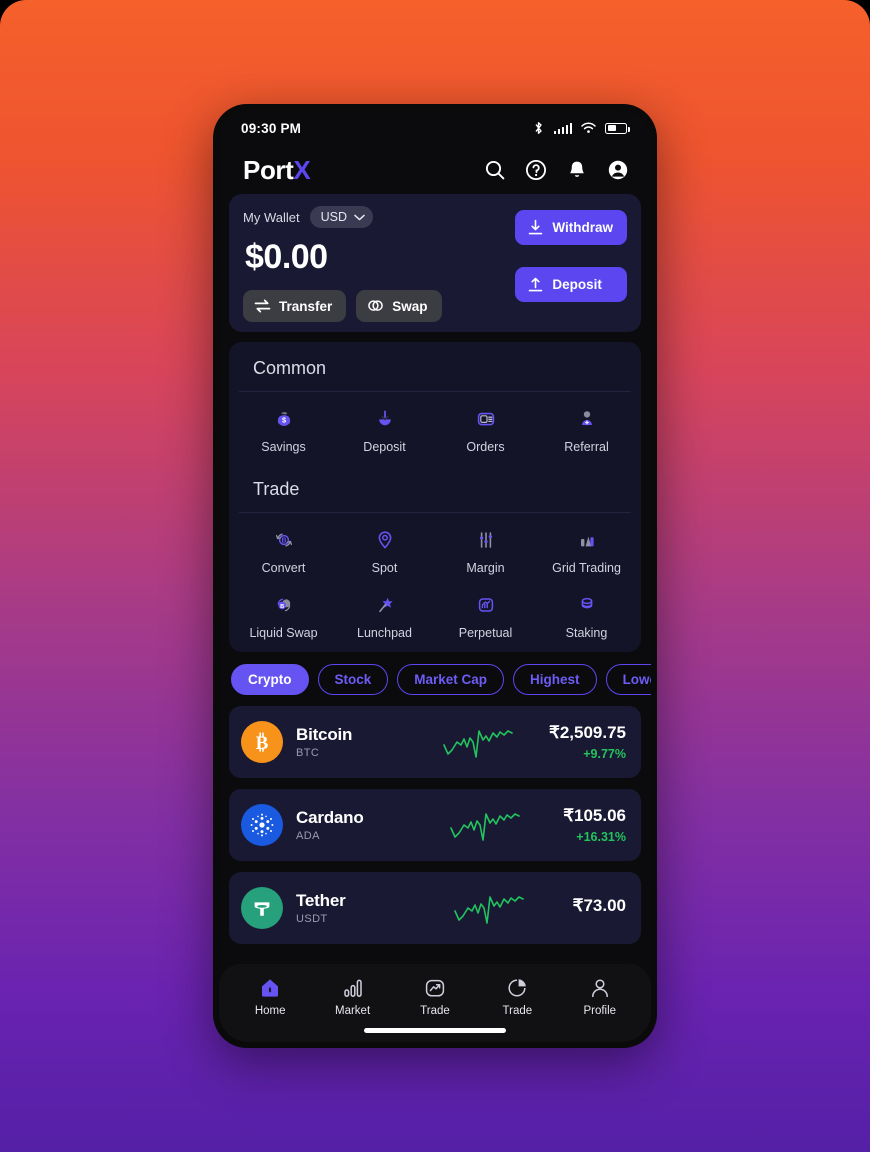 The height and width of the screenshot is (1152, 870). What do you see at coordinates (435, 170) in the screenshot?
I see `app-header: PortX` at bounding box center [435, 170].